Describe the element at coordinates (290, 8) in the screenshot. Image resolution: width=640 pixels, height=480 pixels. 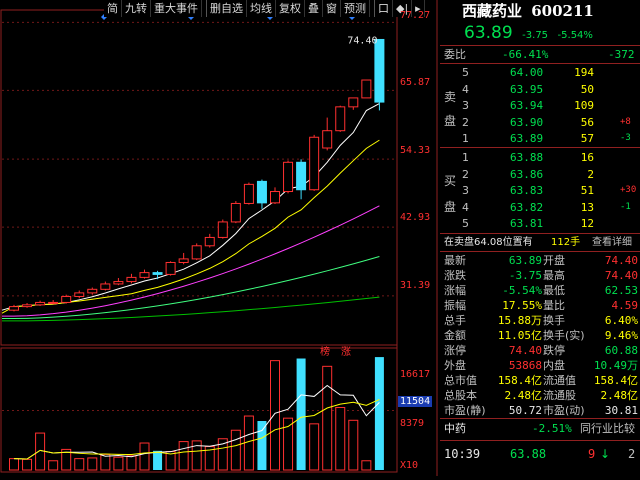
I see `toolbar-button: 复权` at that location.